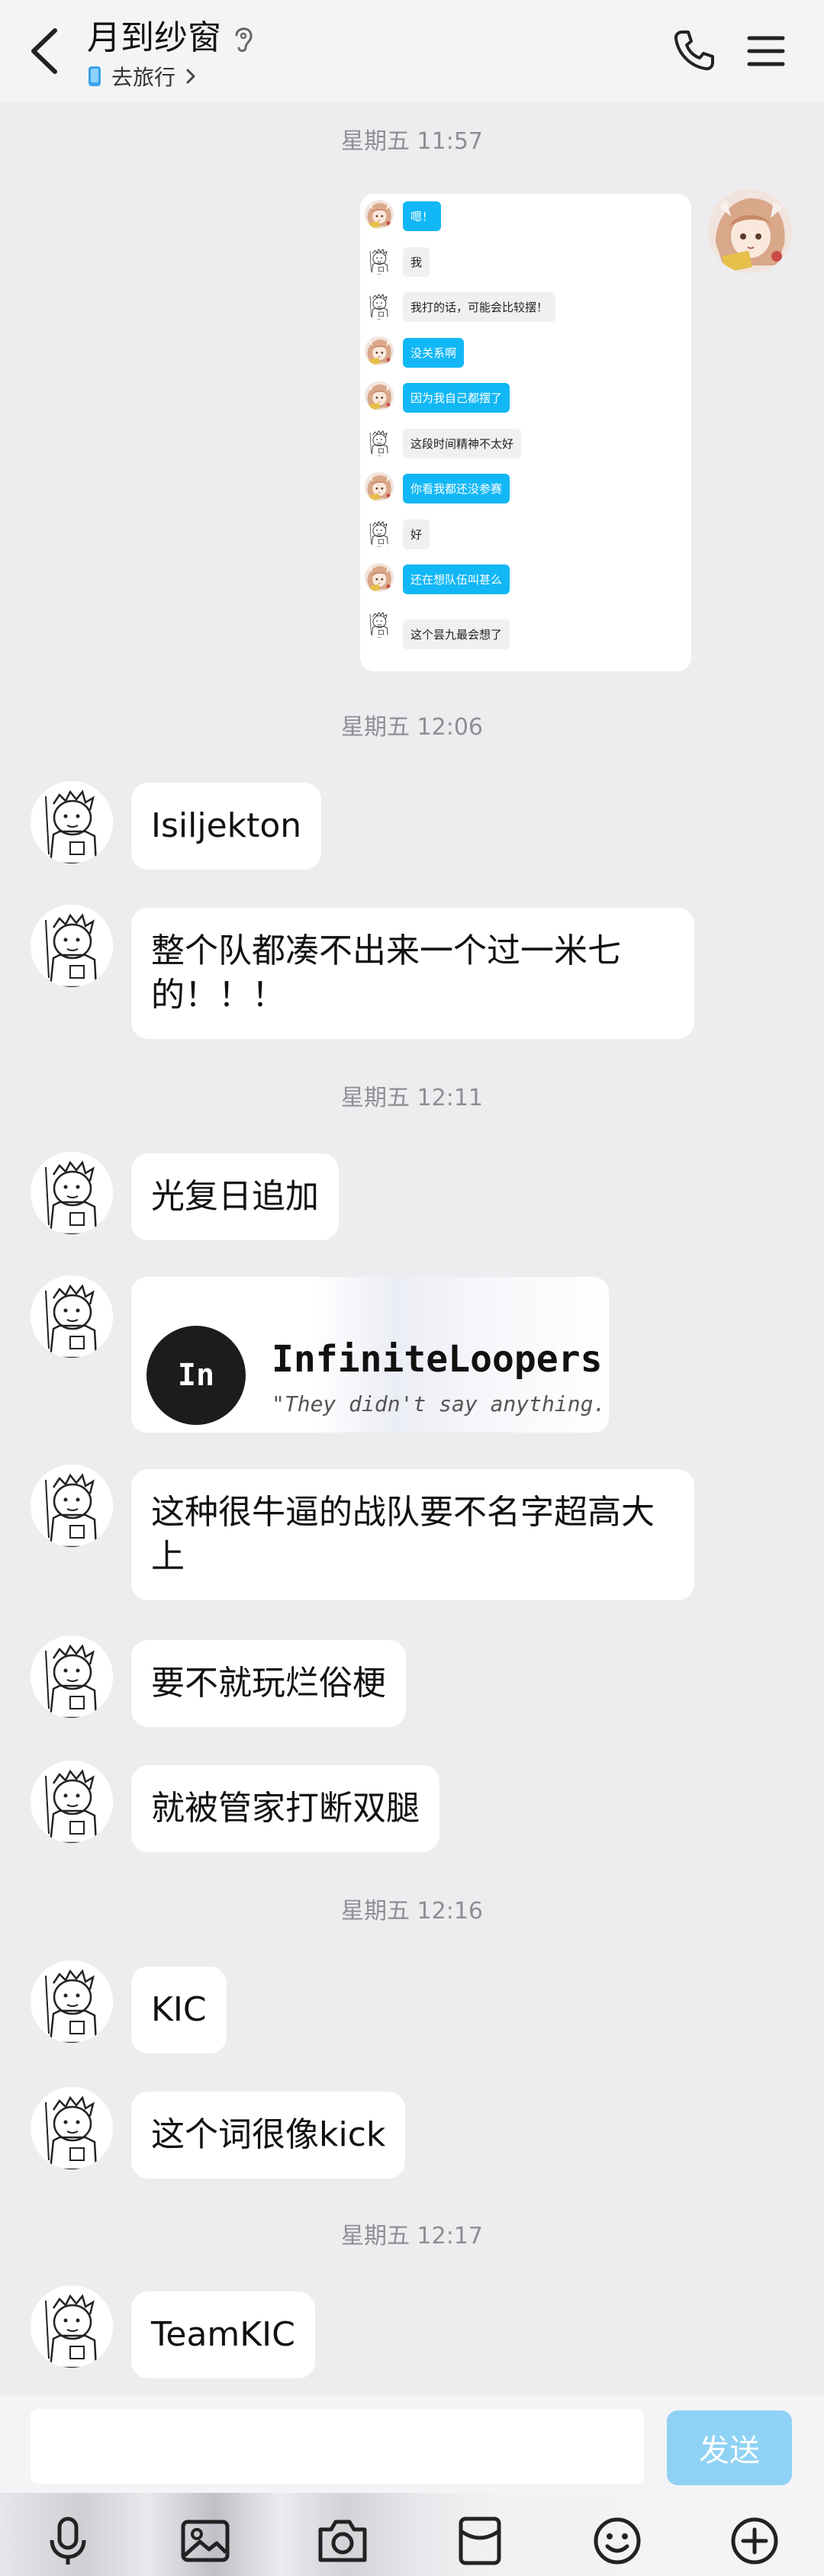  I want to click on message-text: KIC, so click(179, 2009).